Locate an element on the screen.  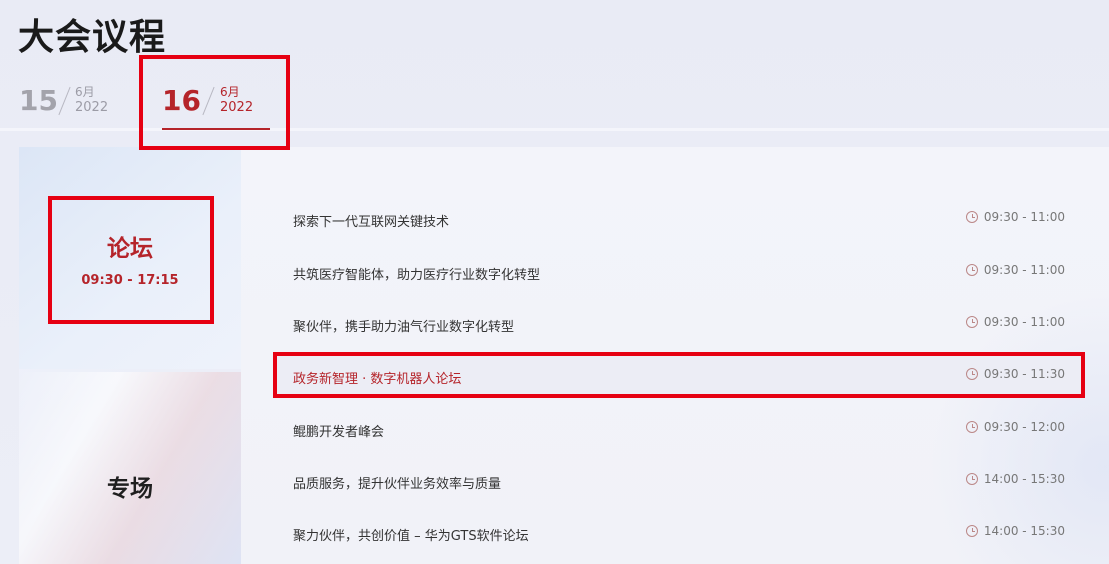
page-title: 大会议程 is located at coordinates (92, 37).